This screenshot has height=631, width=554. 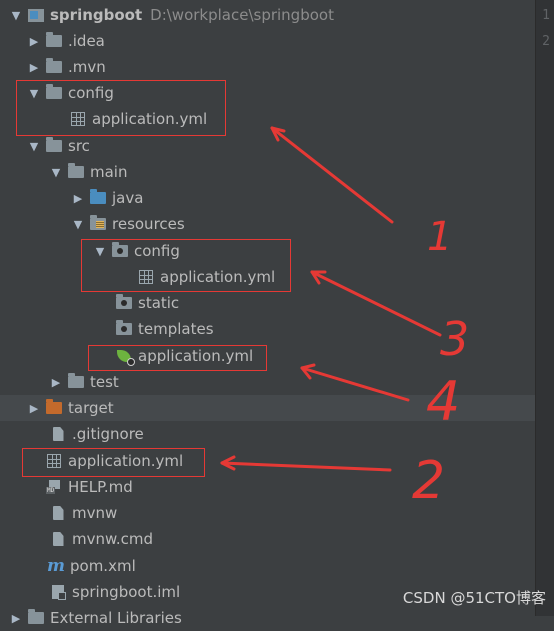 What do you see at coordinates (443, 401) in the screenshot?
I see `annotation-number-4: 4` at bounding box center [443, 401].